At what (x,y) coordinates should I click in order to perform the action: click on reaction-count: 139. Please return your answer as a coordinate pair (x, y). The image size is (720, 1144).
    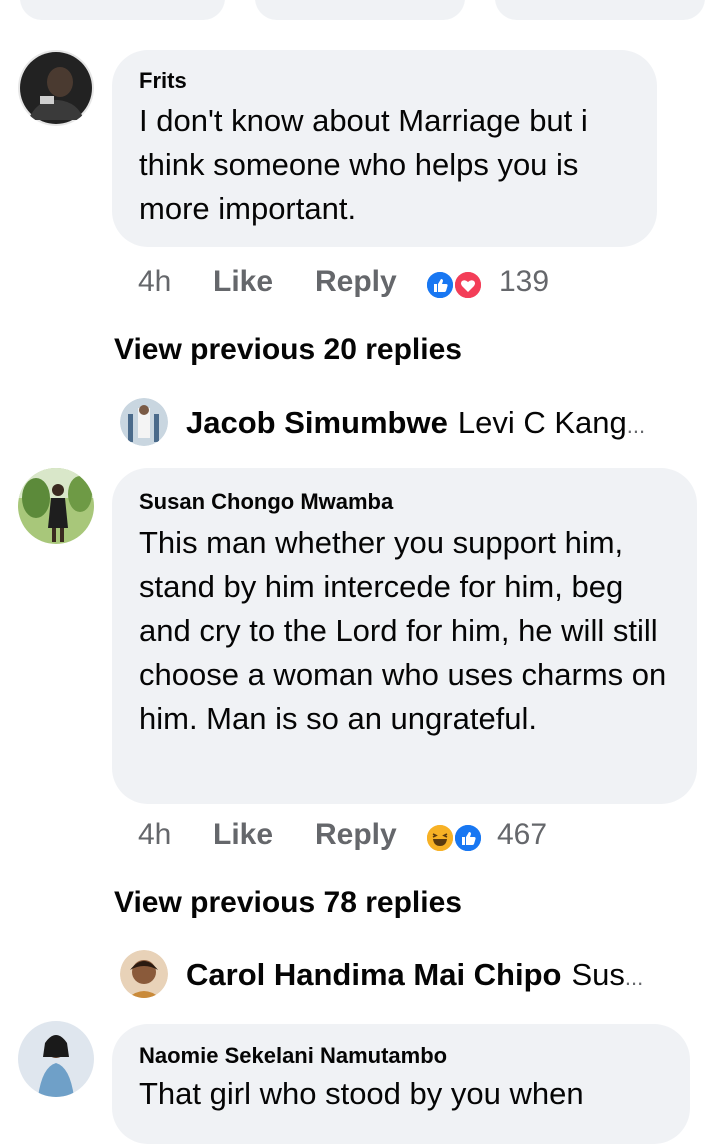
    Looking at the image, I should click on (524, 282).